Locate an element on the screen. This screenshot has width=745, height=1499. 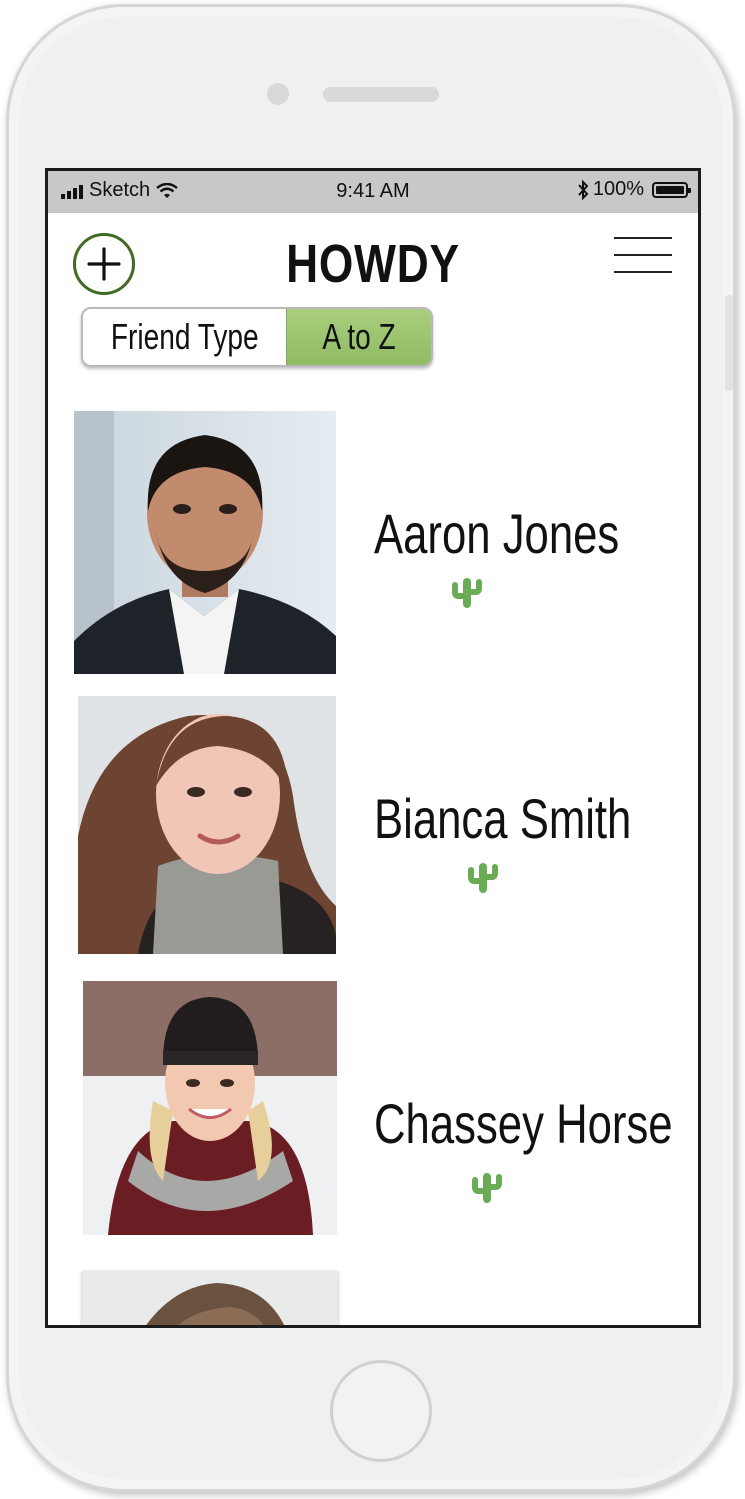
home-button is located at coordinates (381, 1411).